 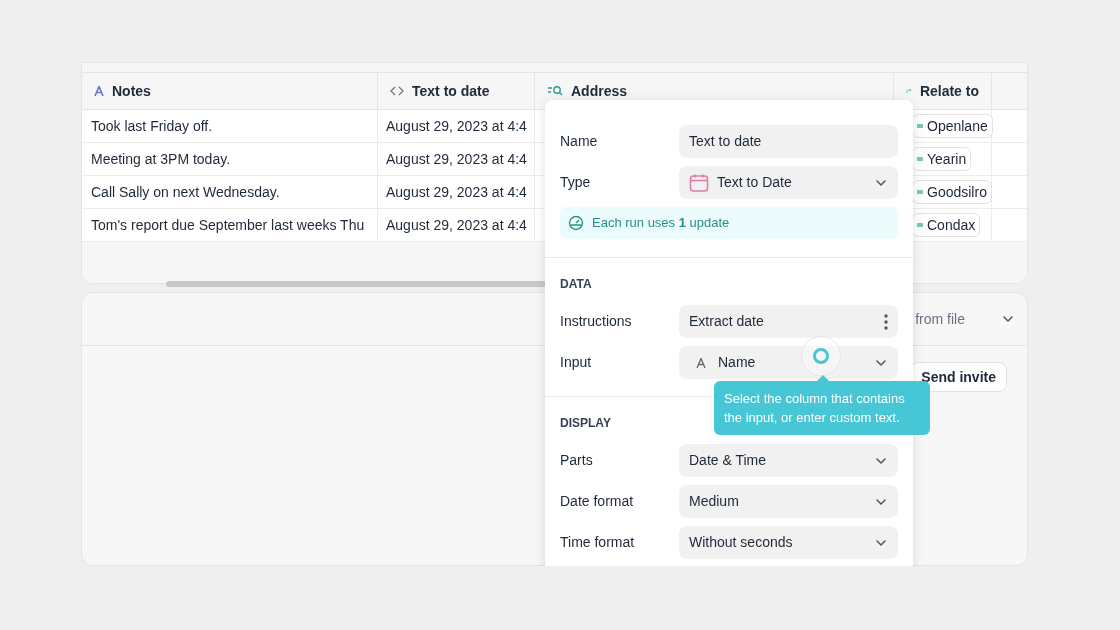 I want to click on scrollbar, so click(x=356, y=284).